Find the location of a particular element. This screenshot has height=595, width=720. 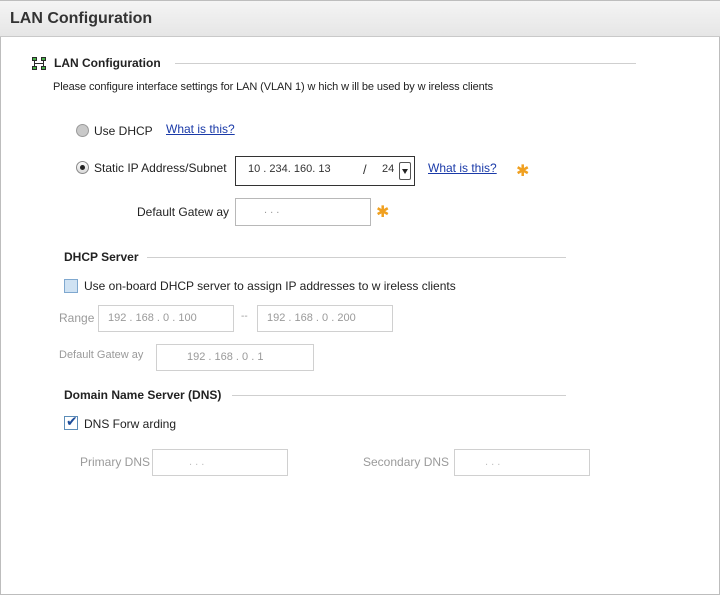

subnet-prefix-value: 24 is located at coordinates (388, 169).